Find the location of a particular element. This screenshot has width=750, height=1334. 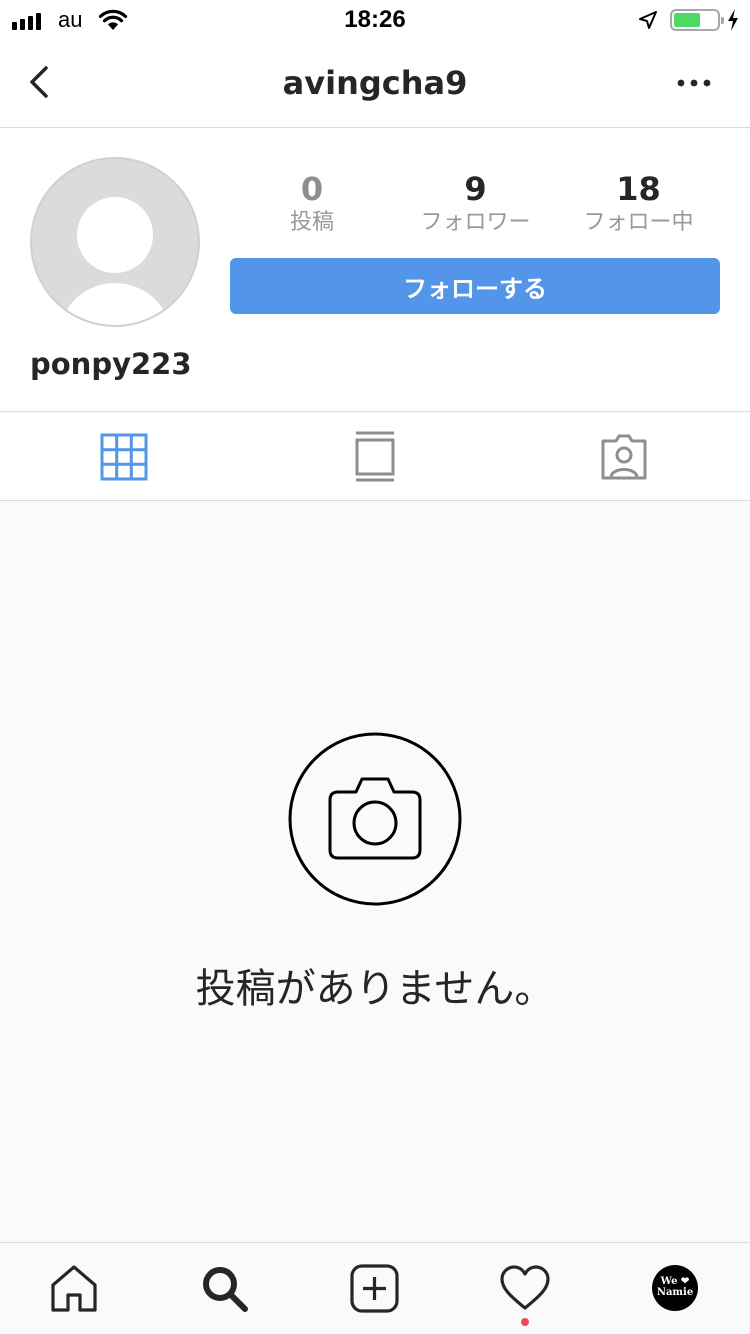

stat-following: 18 フォロー中 is located at coordinates (638, 203).